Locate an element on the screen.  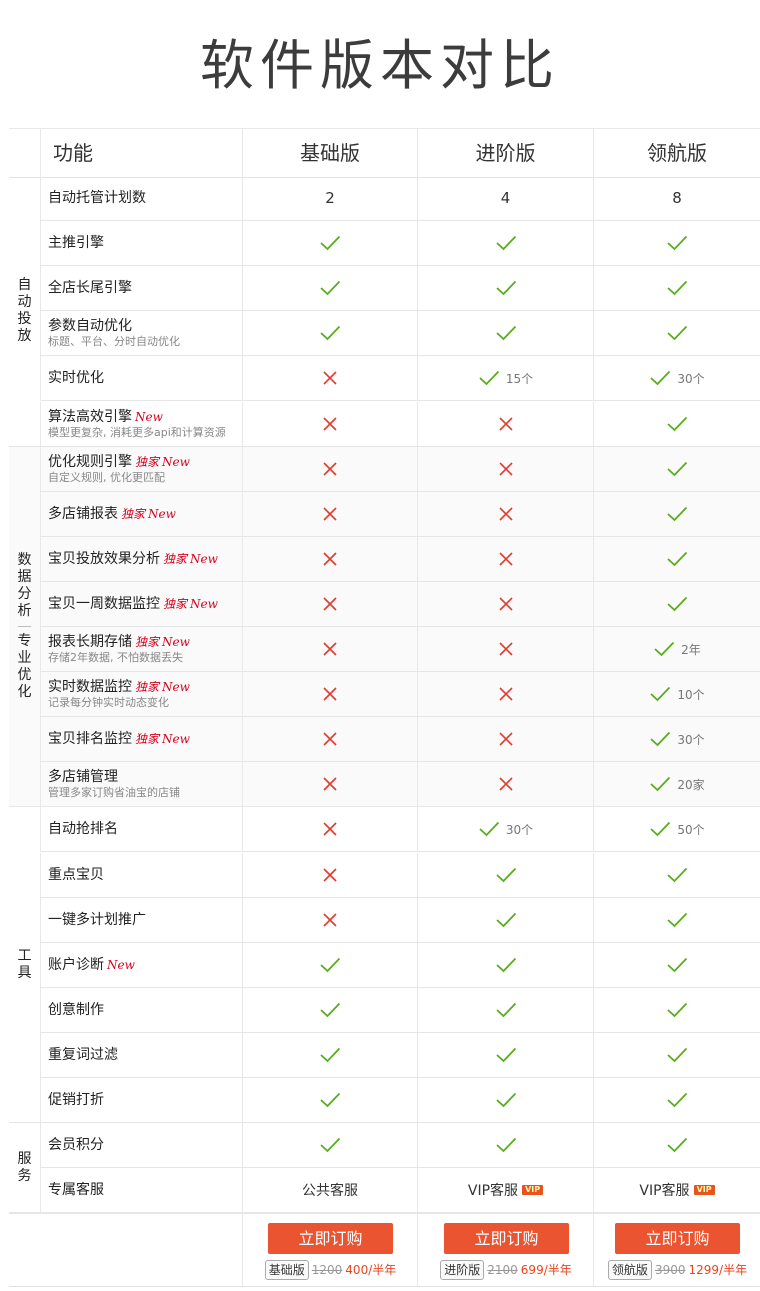
feature-cell: 多店铺报表 独家 New is located at coordinates (141, 514).